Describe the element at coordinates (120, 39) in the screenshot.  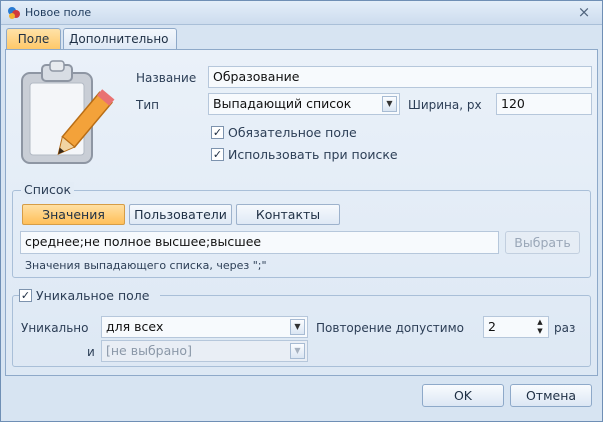
I see `tab-additional: Дополнительно` at that location.